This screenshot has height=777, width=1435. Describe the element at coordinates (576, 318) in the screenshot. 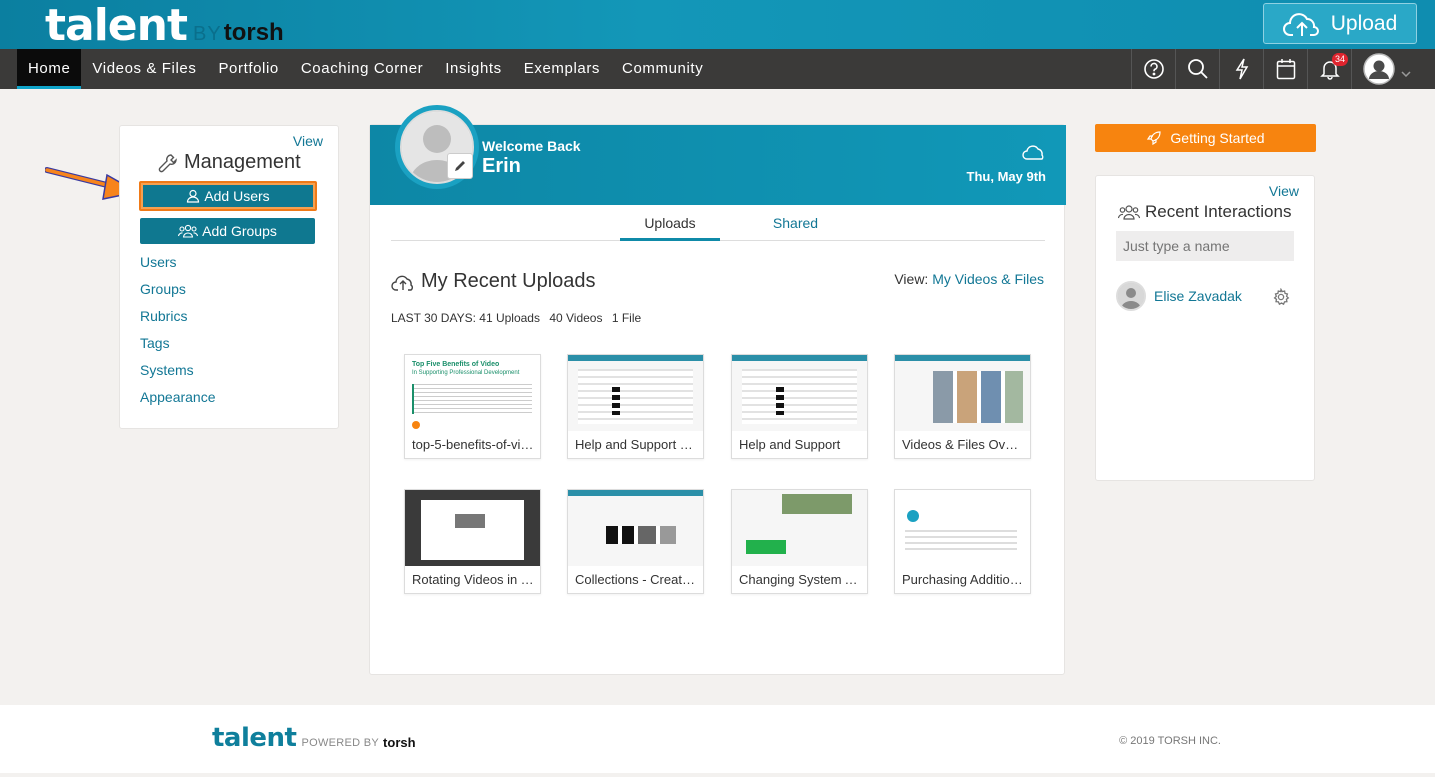

I see `stats-videos: 40 Videos` at that location.